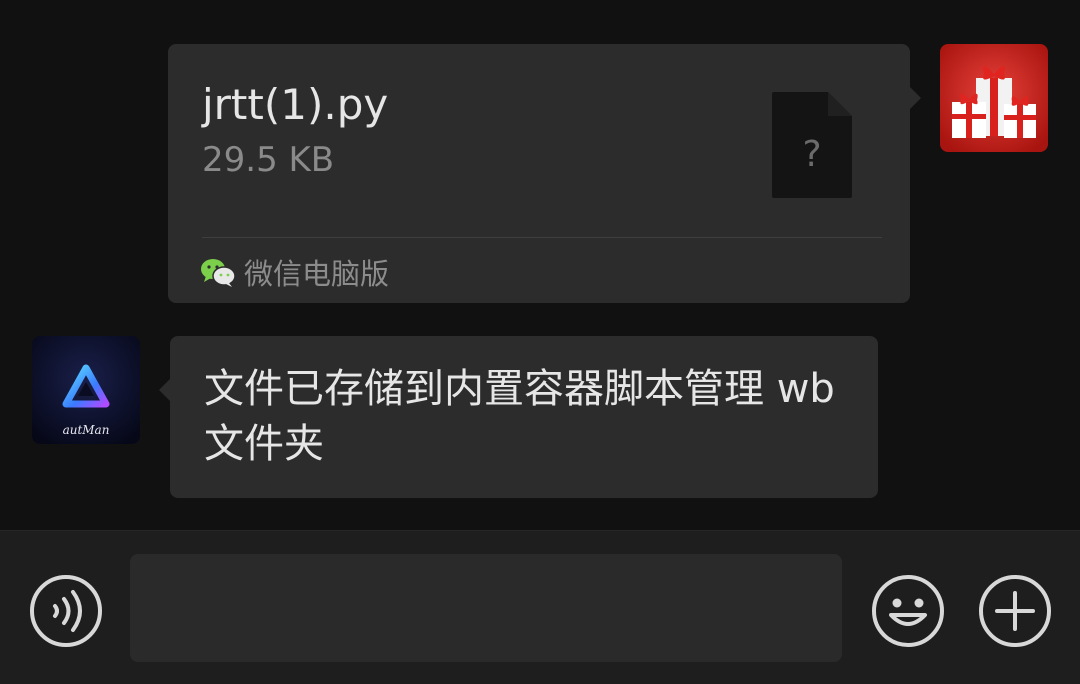 The height and width of the screenshot is (684, 1080). Describe the element at coordinates (486, 608) in the screenshot. I see `message-input` at that location.